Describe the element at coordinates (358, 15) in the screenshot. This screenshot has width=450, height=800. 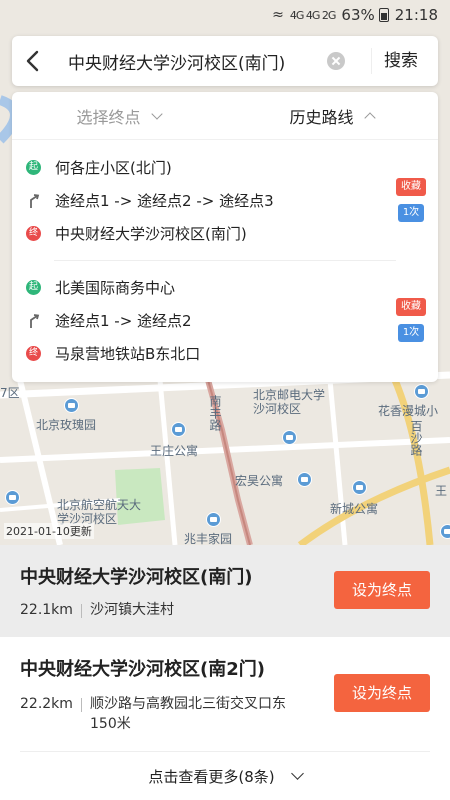
I see `battery-percent: 63%` at that location.